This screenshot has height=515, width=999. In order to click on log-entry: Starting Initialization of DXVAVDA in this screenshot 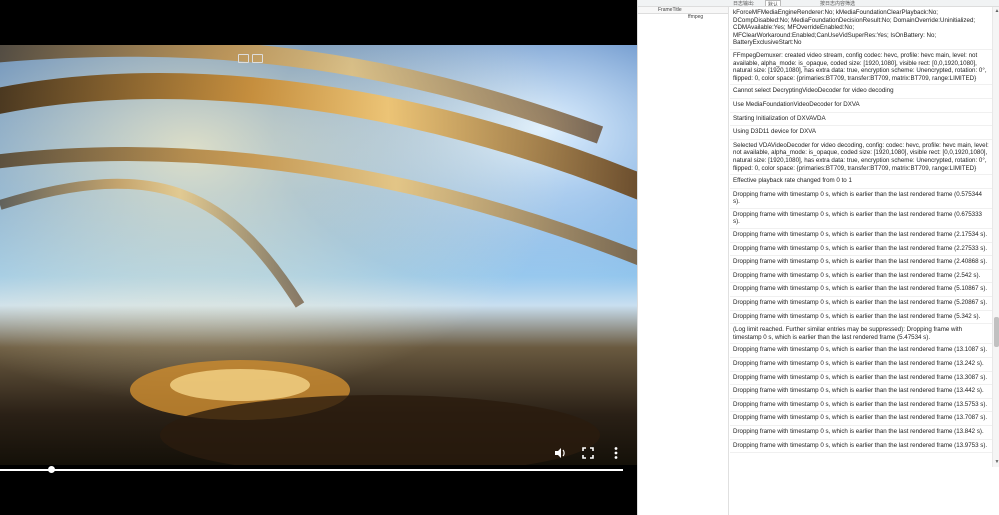, I will do `click(861, 120)`.